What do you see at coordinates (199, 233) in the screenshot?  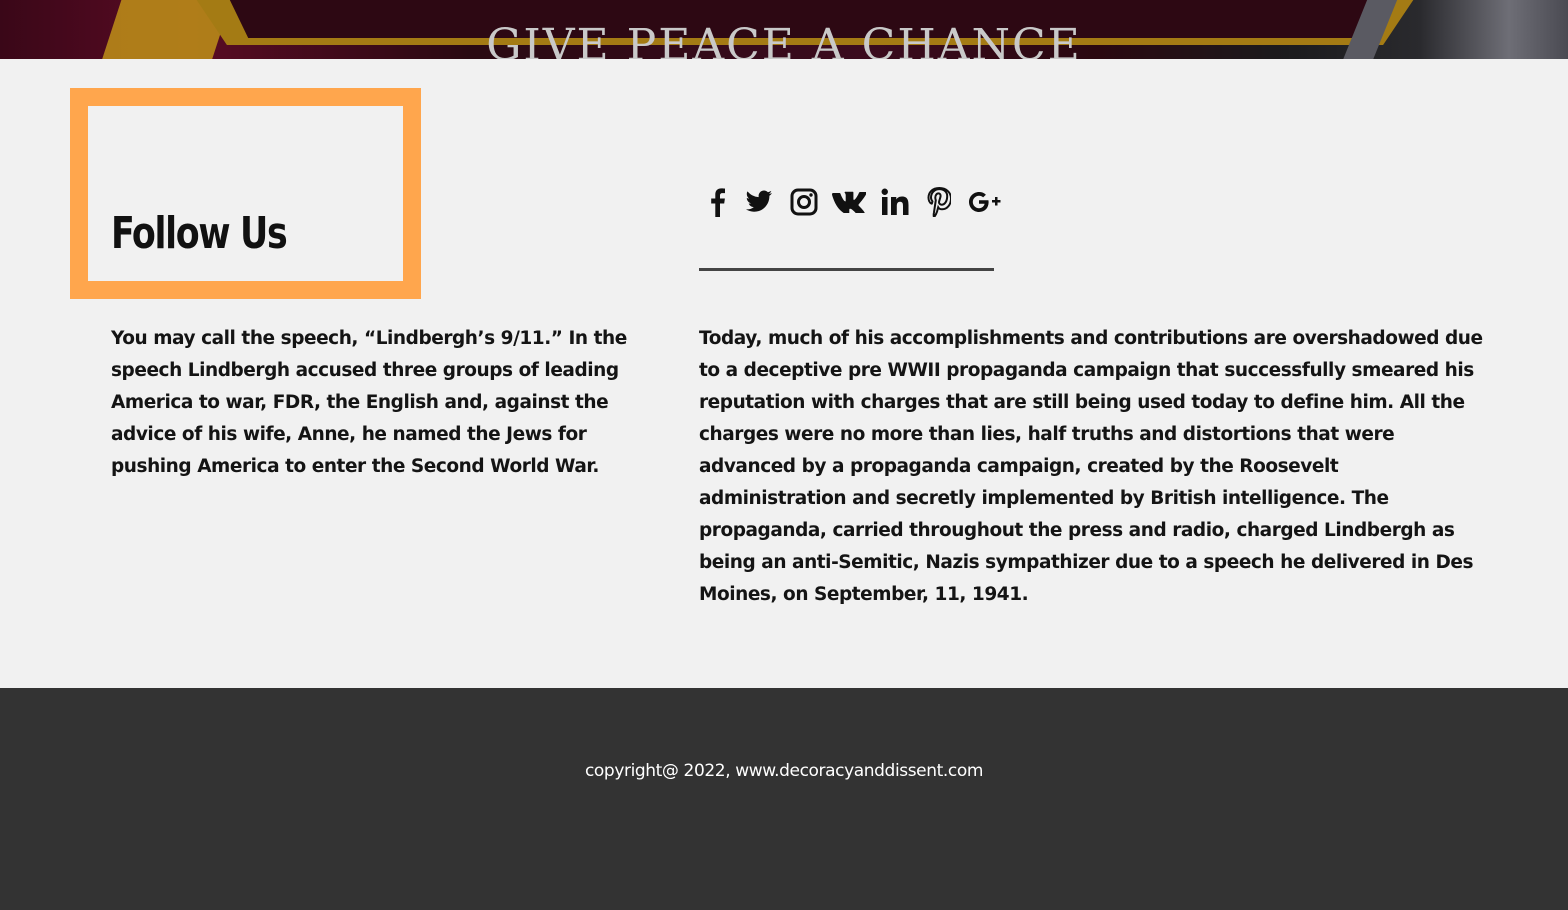 I see `follow-us-heading: Follow Us` at bounding box center [199, 233].